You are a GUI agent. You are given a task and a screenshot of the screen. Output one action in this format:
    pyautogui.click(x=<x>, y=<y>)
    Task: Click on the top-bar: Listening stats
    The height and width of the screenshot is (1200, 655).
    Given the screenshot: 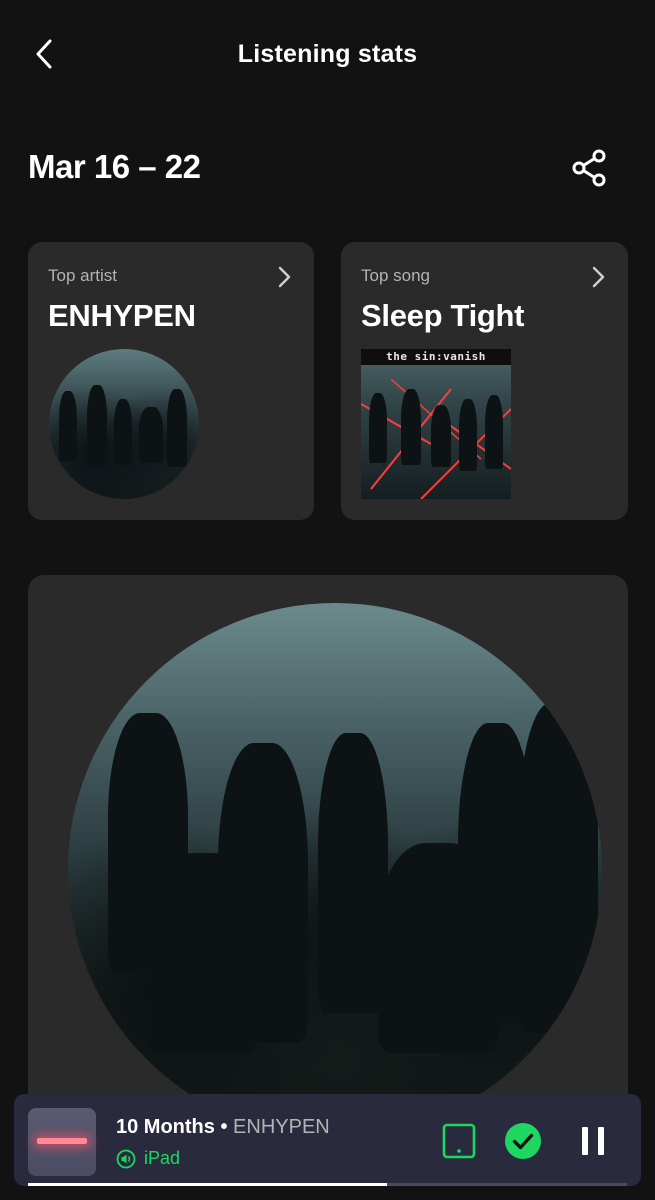 What is the action you would take?
    pyautogui.click(x=327, y=55)
    